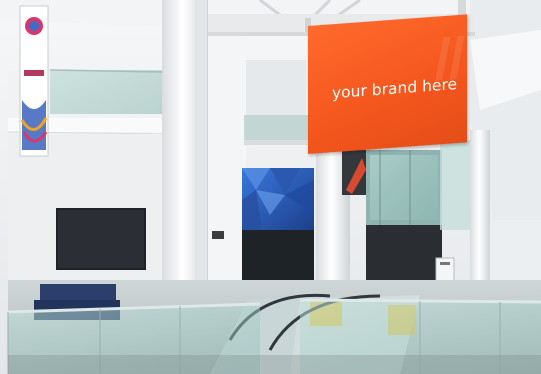 This screenshot has height=374, width=541. Describe the element at coordinates (278, 199) in the screenshot. I see `video-wall` at that location.